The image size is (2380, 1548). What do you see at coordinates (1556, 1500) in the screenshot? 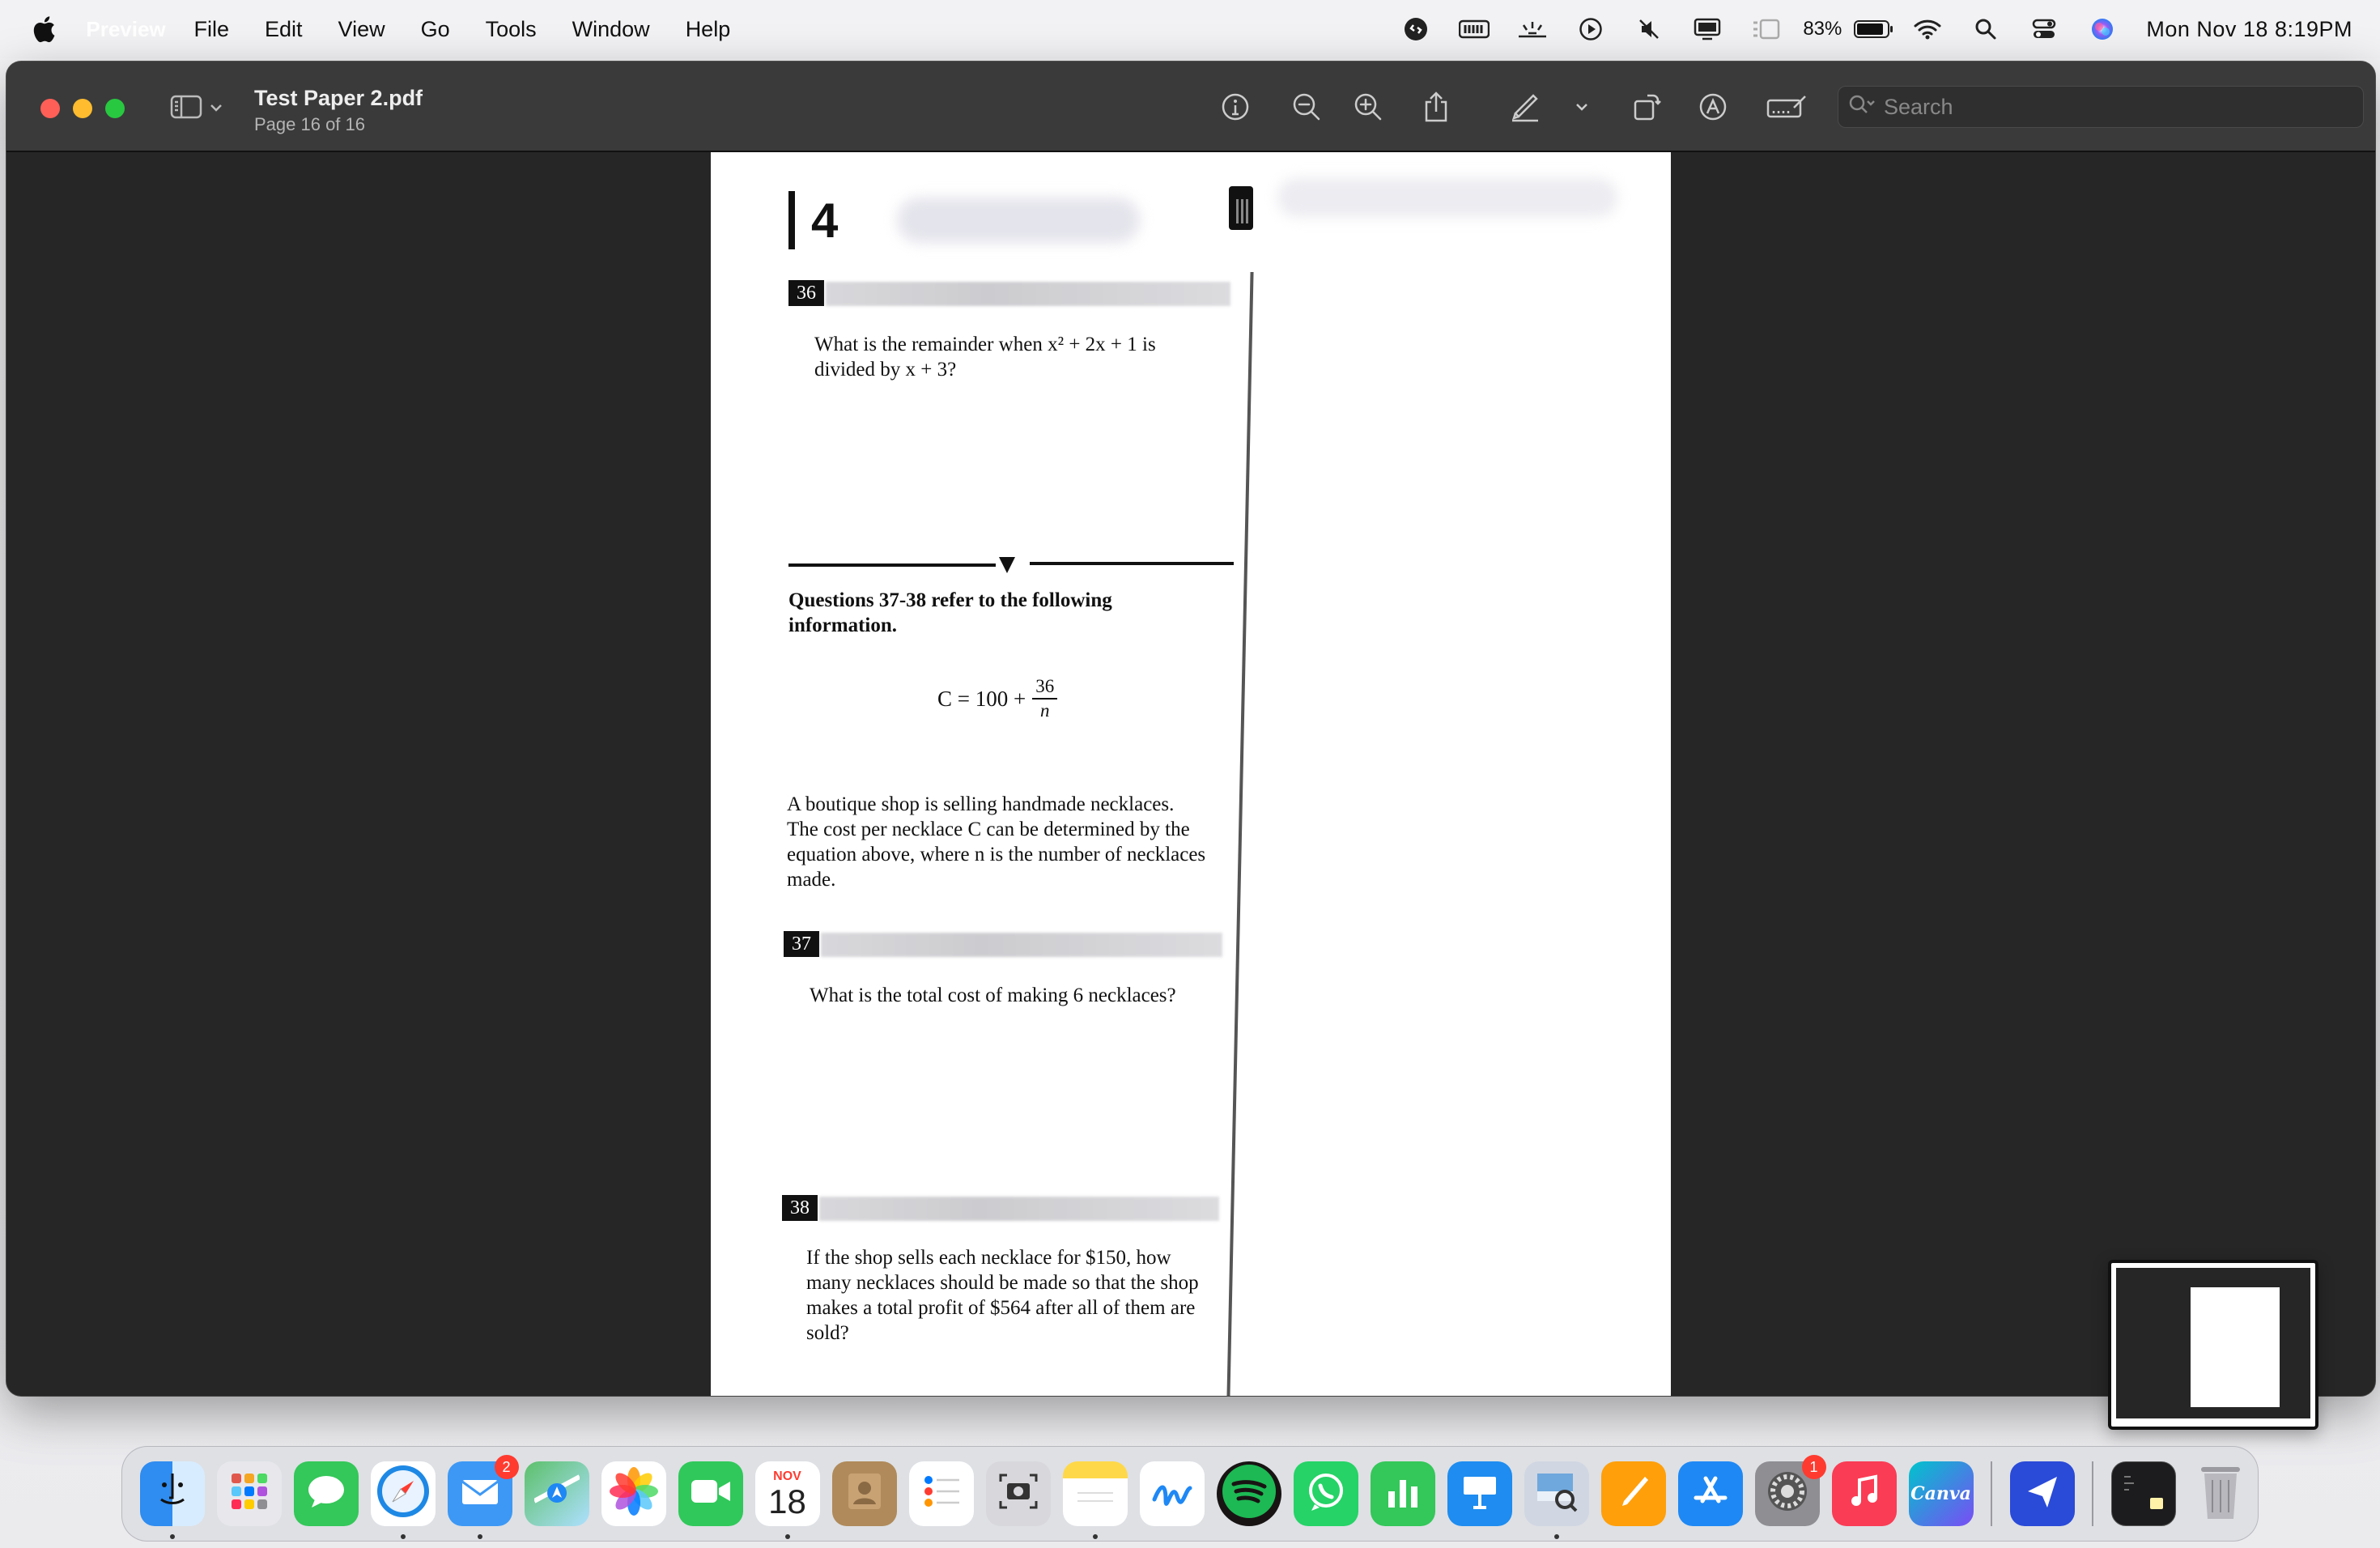
I see `dock-preview` at bounding box center [1556, 1500].